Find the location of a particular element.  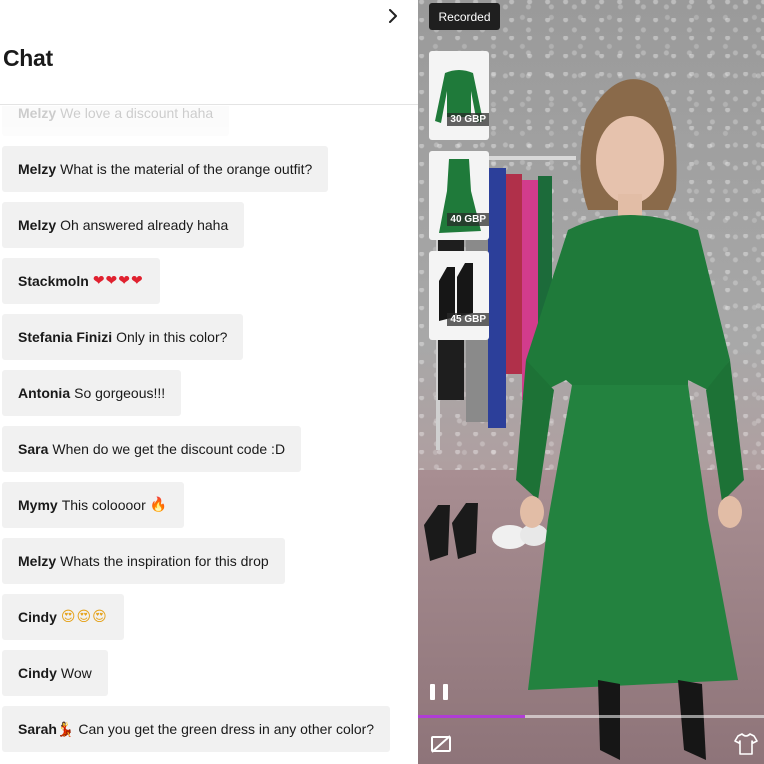

message-text: Wow is located at coordinates (76, 673).